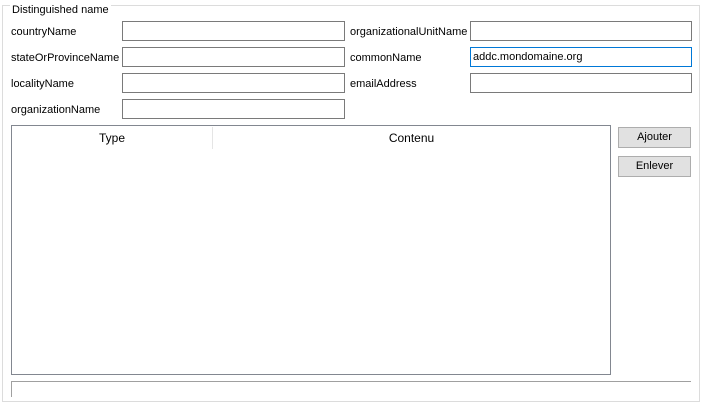 This screenshot has width=703, height=406. What do you see at coordinates (233, 83) in the screenshot?
I see `locality-name-input` at bounding box center [233, 83].